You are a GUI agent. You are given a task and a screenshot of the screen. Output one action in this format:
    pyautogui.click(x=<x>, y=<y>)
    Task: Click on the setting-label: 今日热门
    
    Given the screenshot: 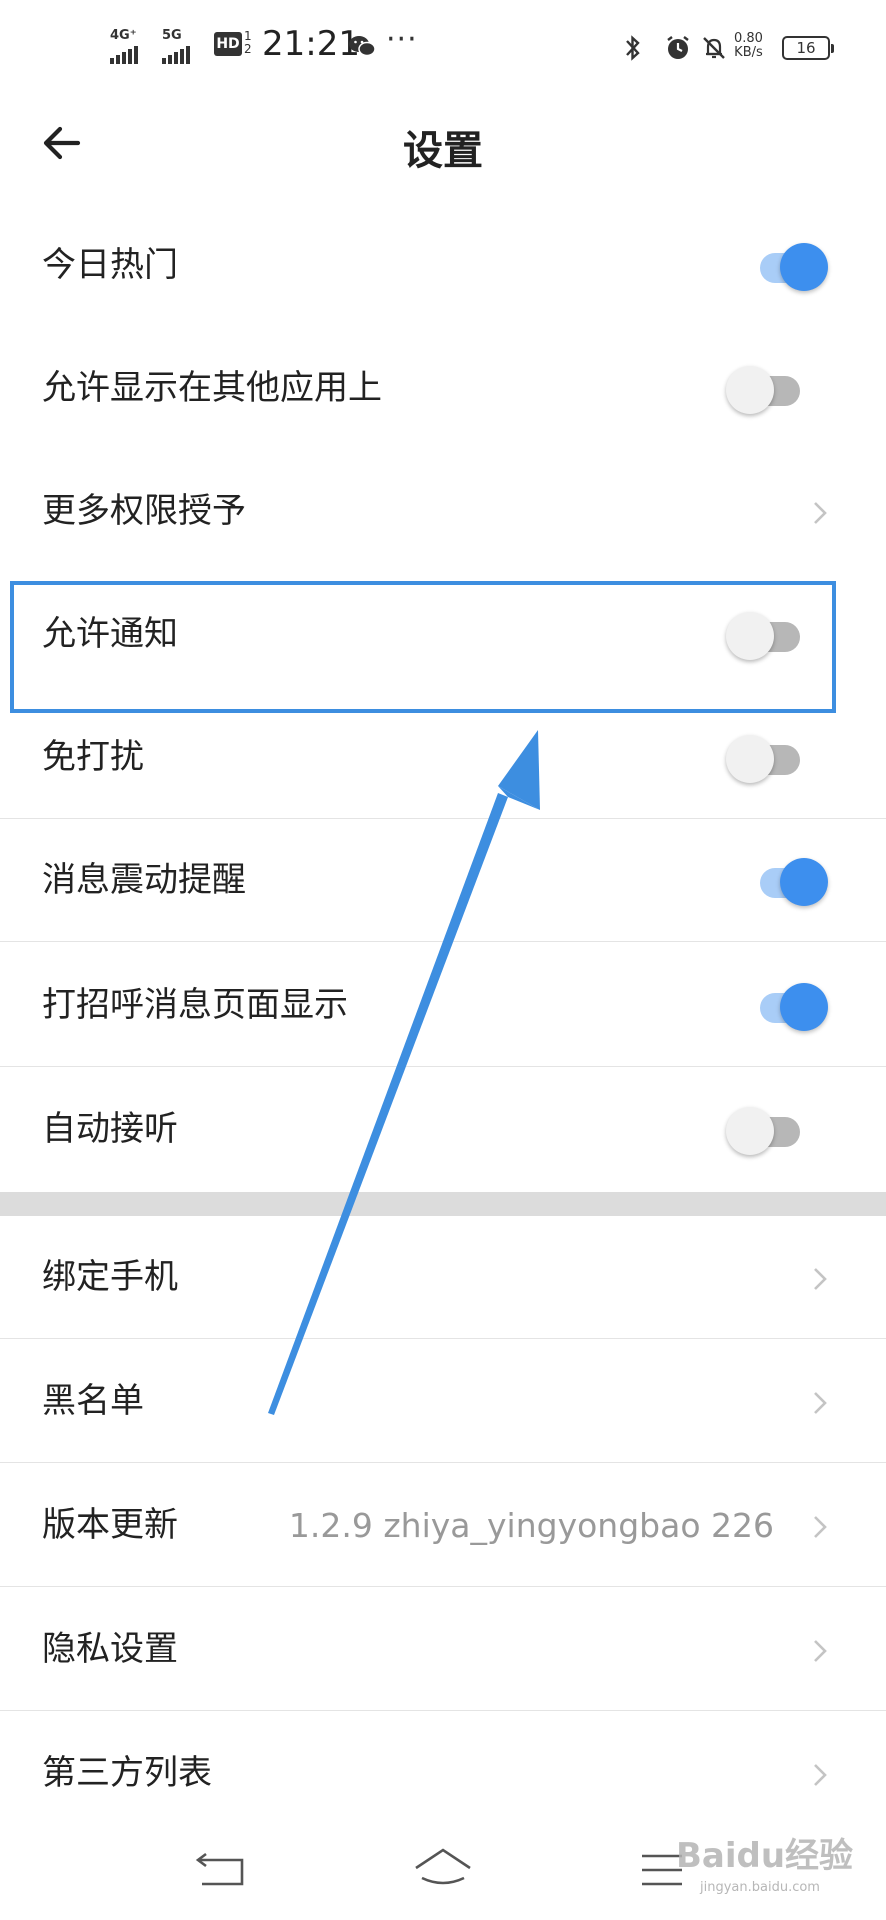 What is the action you would take?
    pyautogui.click(x=110, y=265)
    